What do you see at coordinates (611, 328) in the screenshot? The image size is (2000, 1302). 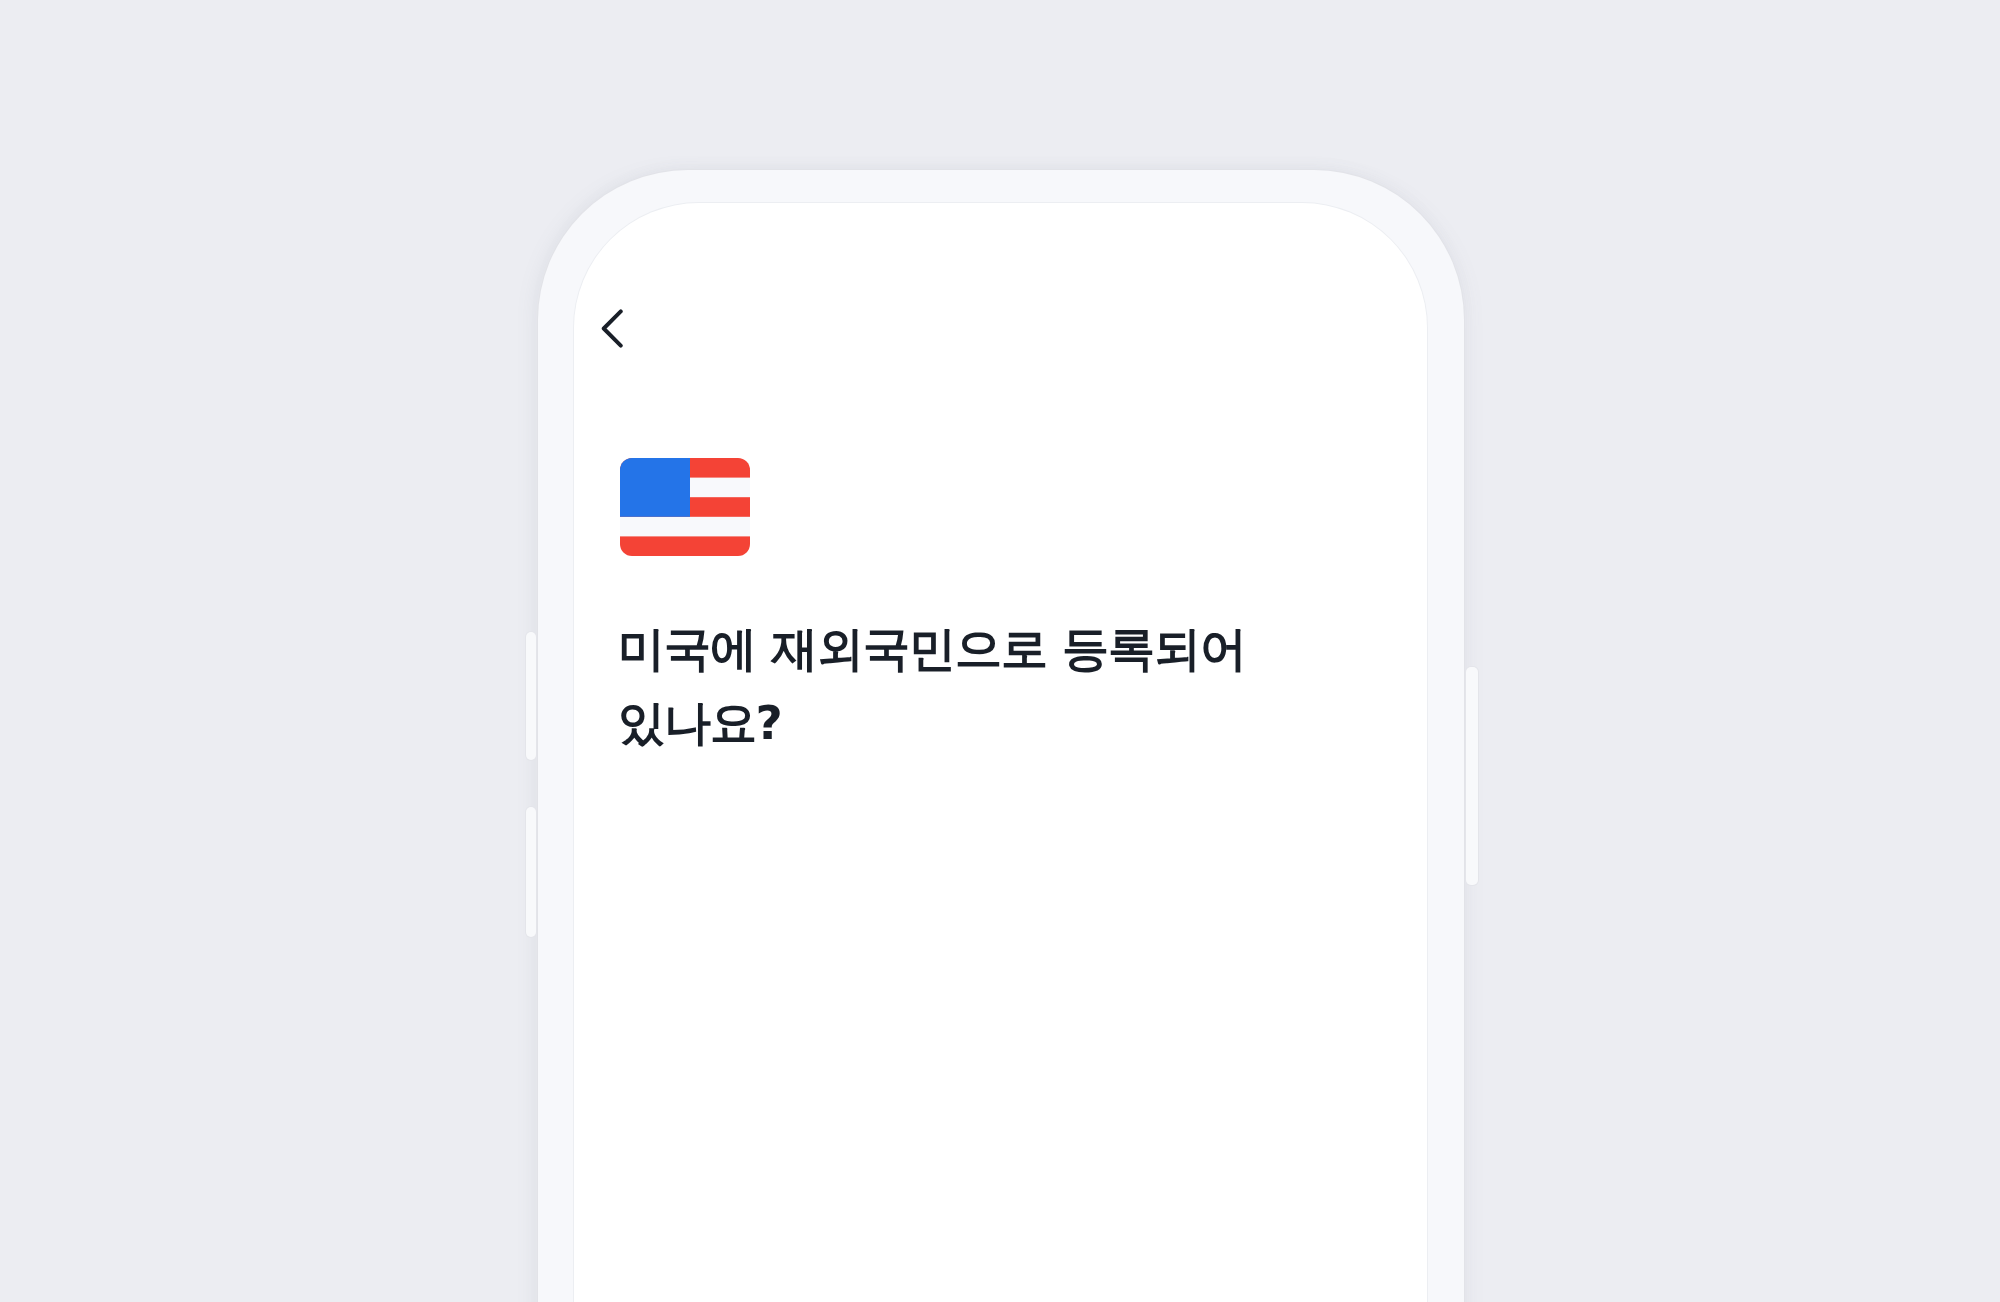 I see `back-icon` at bounding box center [611, 328].